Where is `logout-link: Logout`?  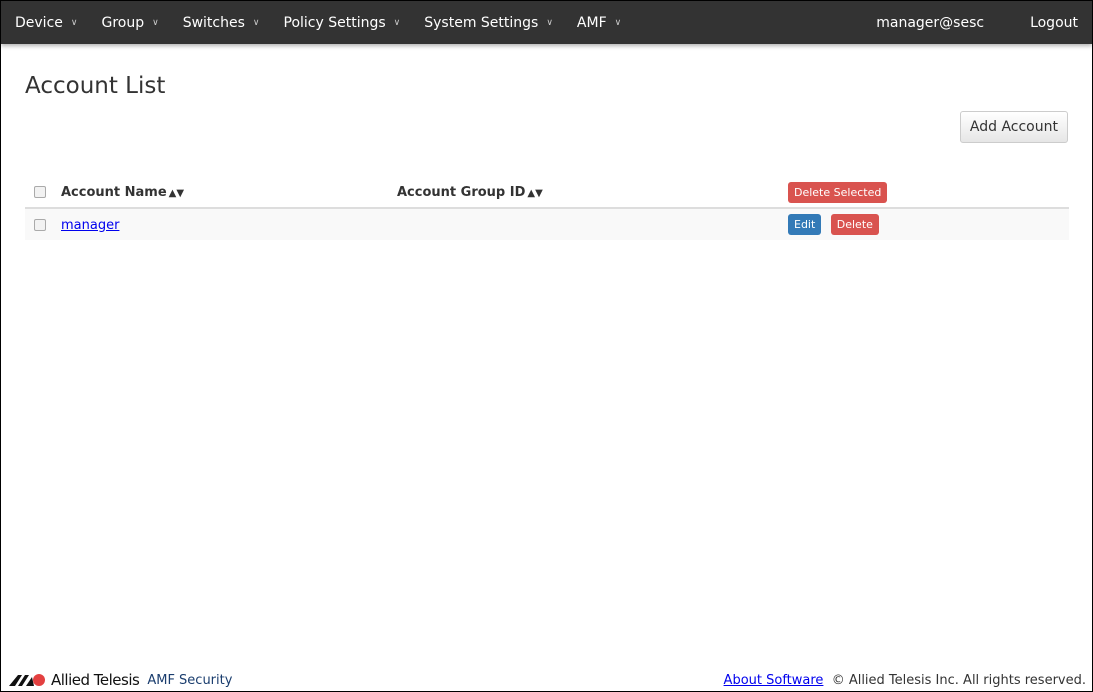
logout-link: Logout is located at coordinates (1054, 23).